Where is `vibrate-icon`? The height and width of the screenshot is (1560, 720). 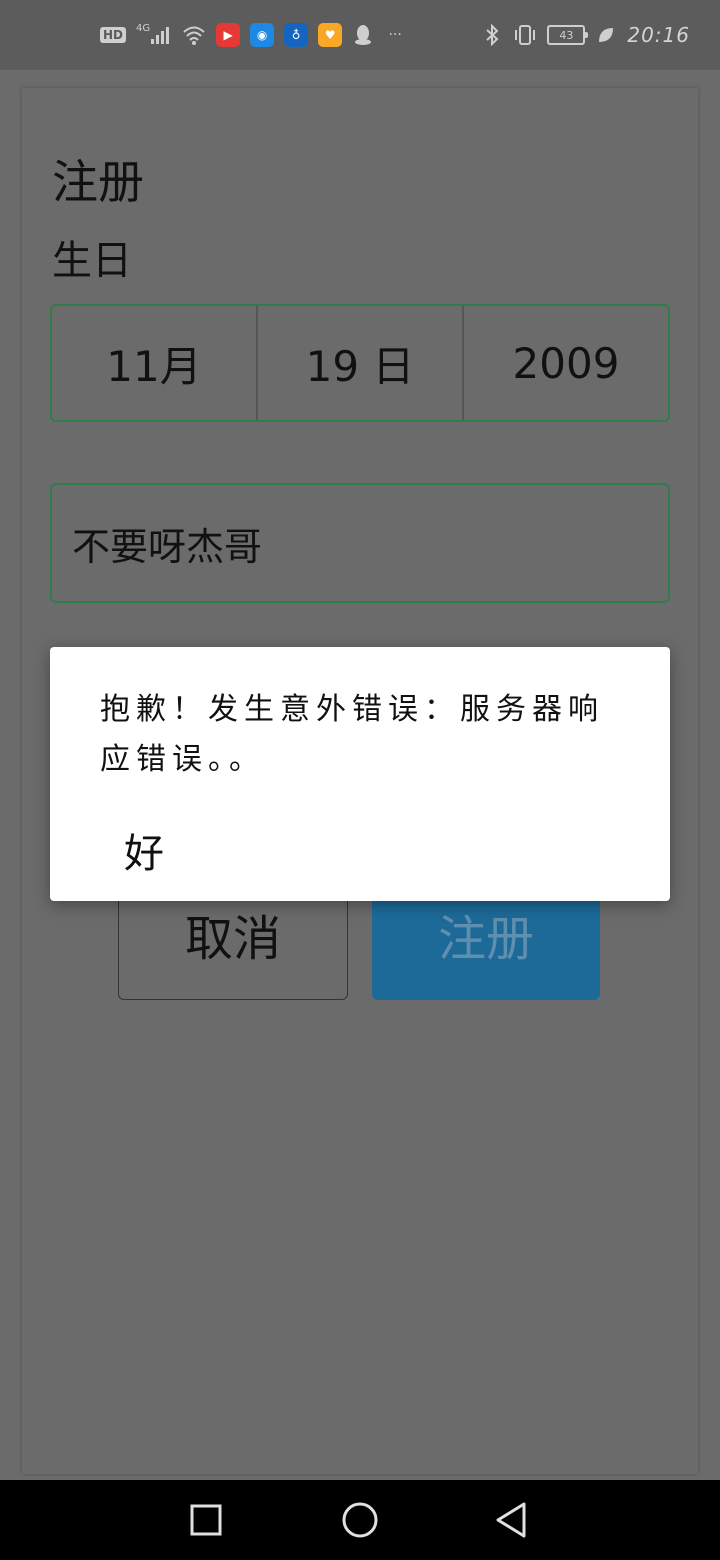 vibrate-icon is located at coordinates (525, 35).